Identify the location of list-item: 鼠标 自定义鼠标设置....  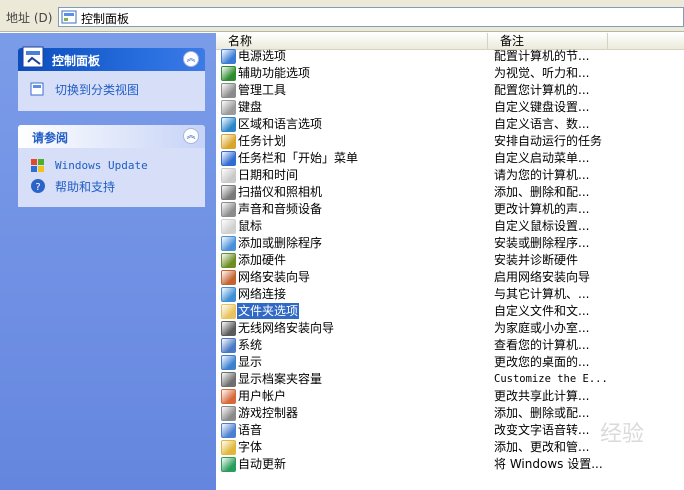
(450, 226).